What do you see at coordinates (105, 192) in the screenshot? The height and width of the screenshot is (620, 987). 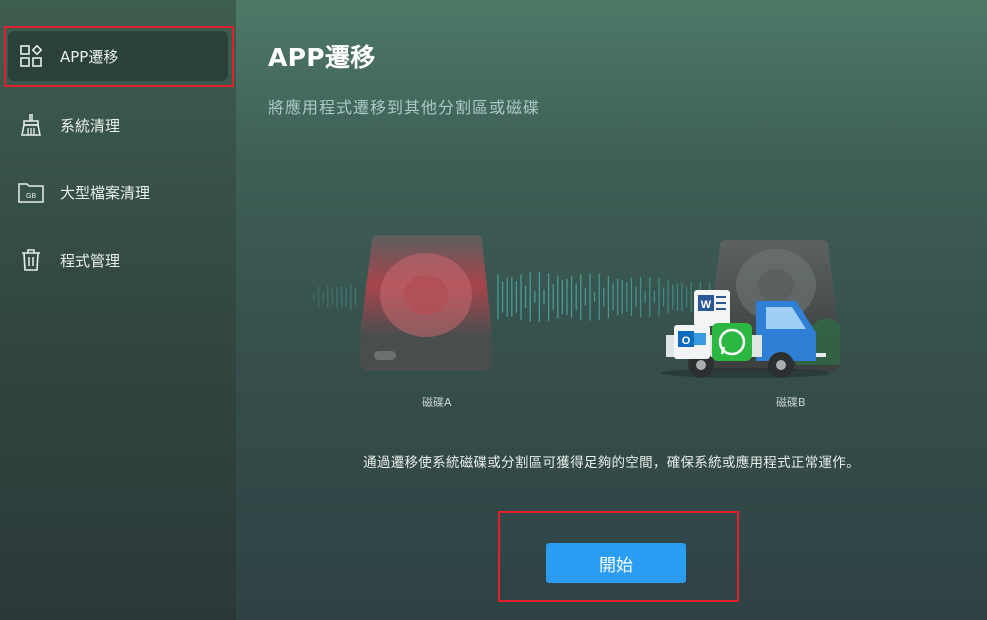 I see `sidebar-item-label: 大型檔案清理` at bounding box center [105, 192].